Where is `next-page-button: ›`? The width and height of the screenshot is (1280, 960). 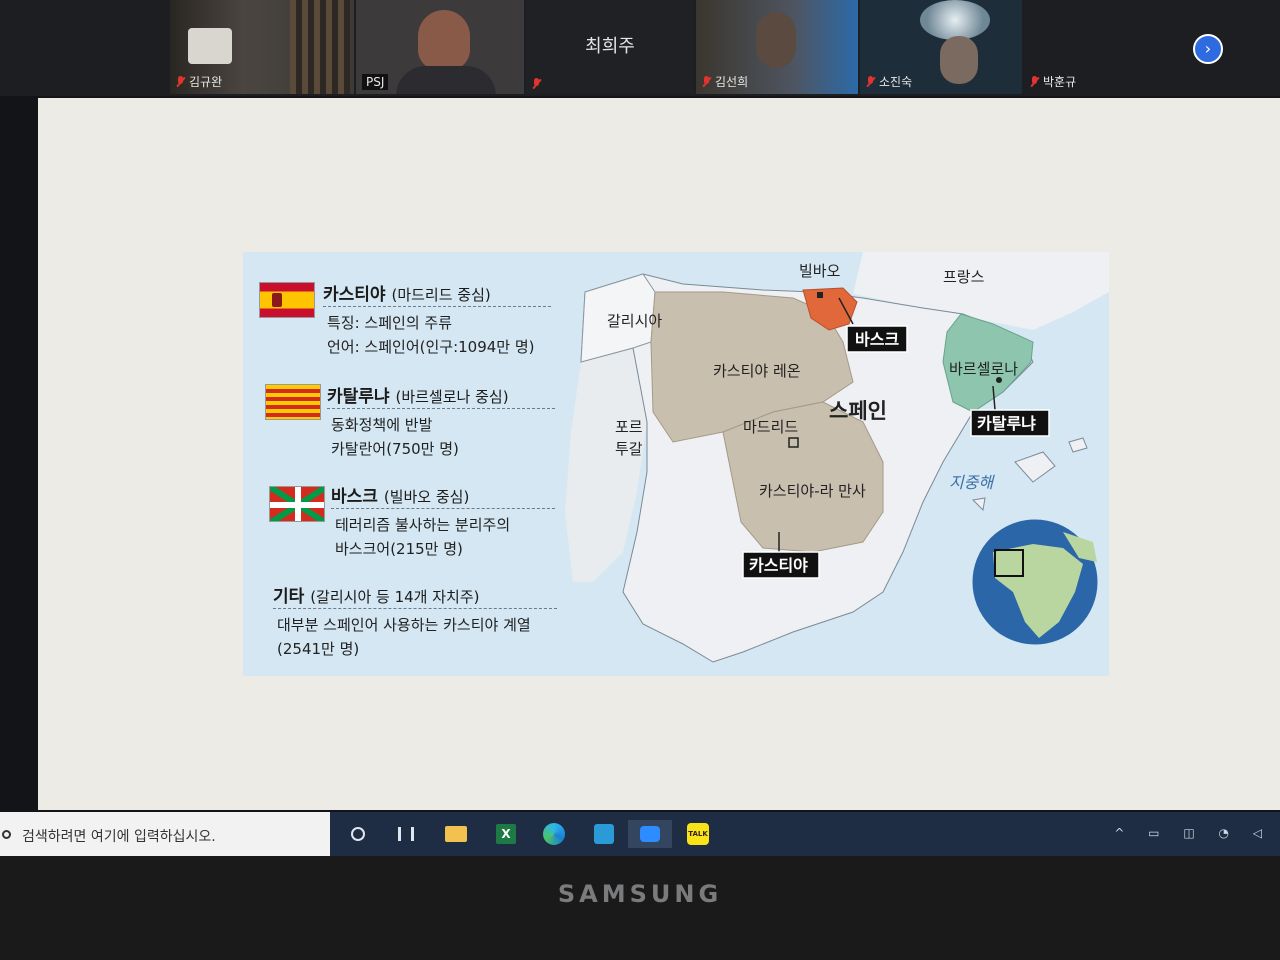
next-page-button: › is located at coordinates (1208, 49).